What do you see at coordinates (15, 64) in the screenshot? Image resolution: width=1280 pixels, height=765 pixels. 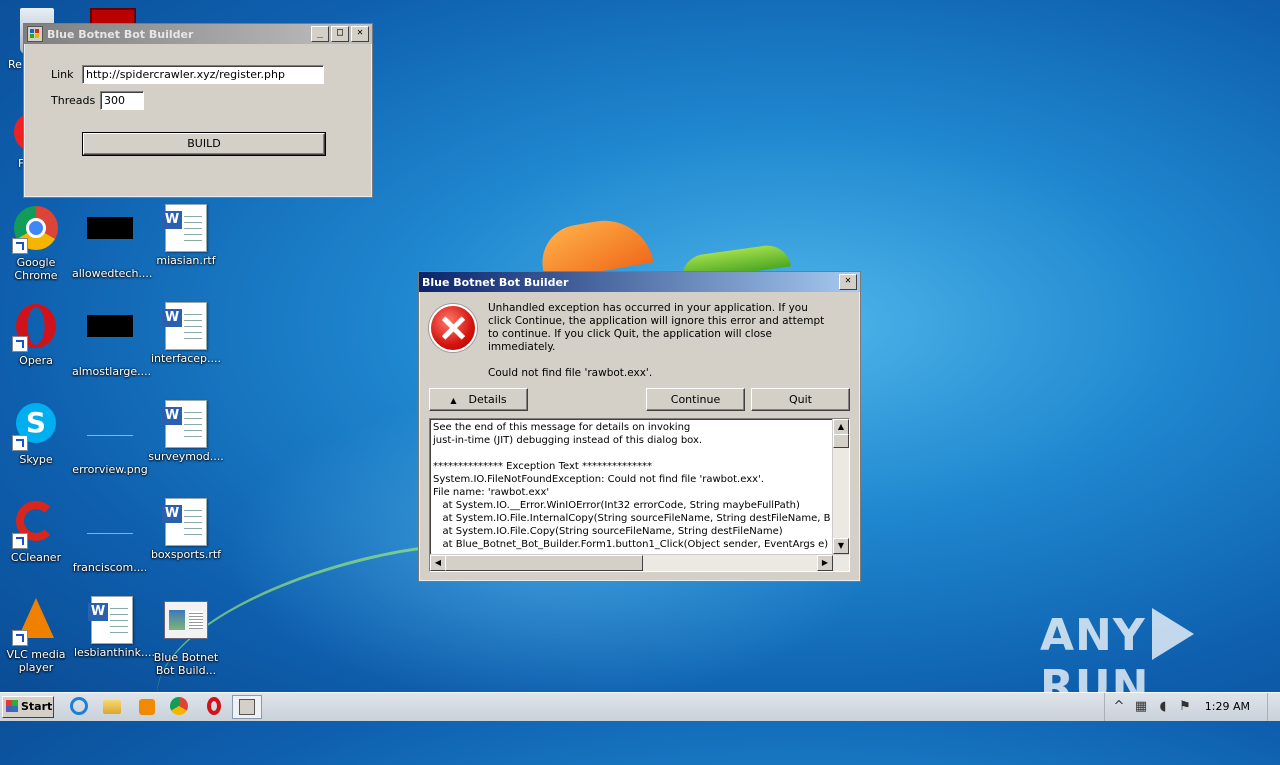 I see `desktop-label-partial: Re` at bounding box center [15, 64].